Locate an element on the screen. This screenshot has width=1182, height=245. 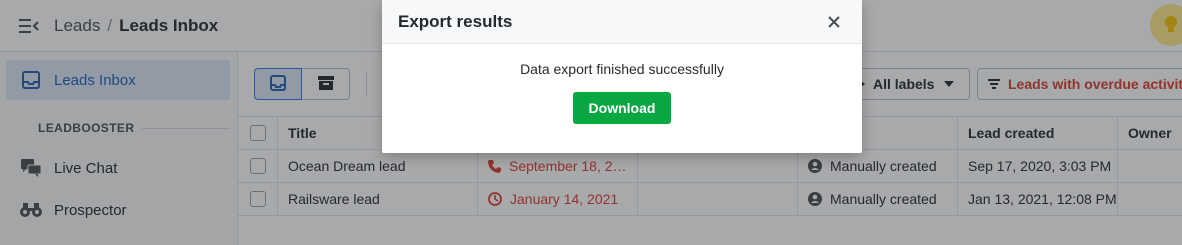
close-icon is located at coordinates (834, 22).